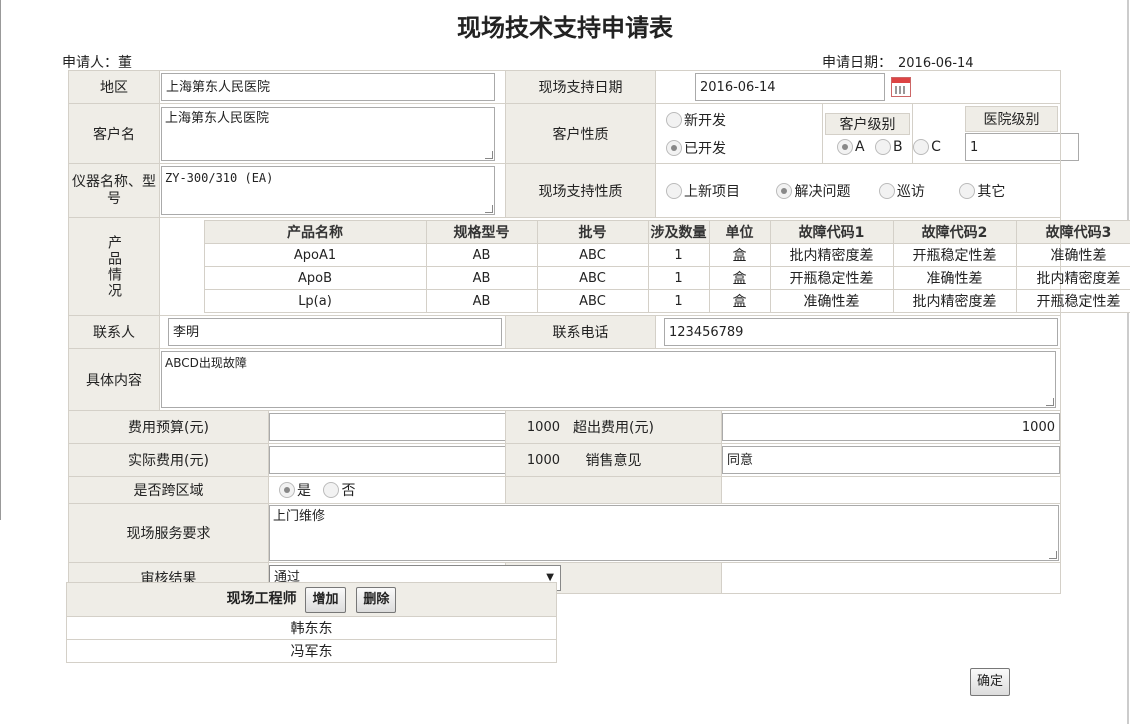 The width and height of the screenshot is (1130, 724). Describe the element at coordinates (712, 191) in the screenshot. I see `support-nature-option-new-project: 上新项目` at that location.